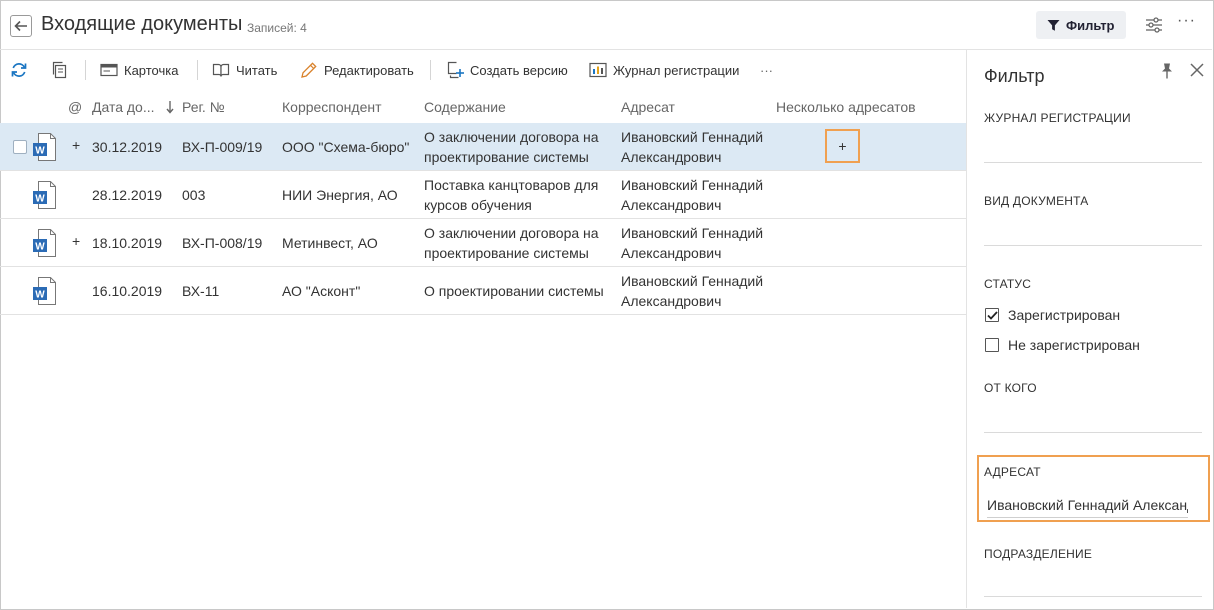  I want to click on edit-button: Редактировать, so click(357, 70).